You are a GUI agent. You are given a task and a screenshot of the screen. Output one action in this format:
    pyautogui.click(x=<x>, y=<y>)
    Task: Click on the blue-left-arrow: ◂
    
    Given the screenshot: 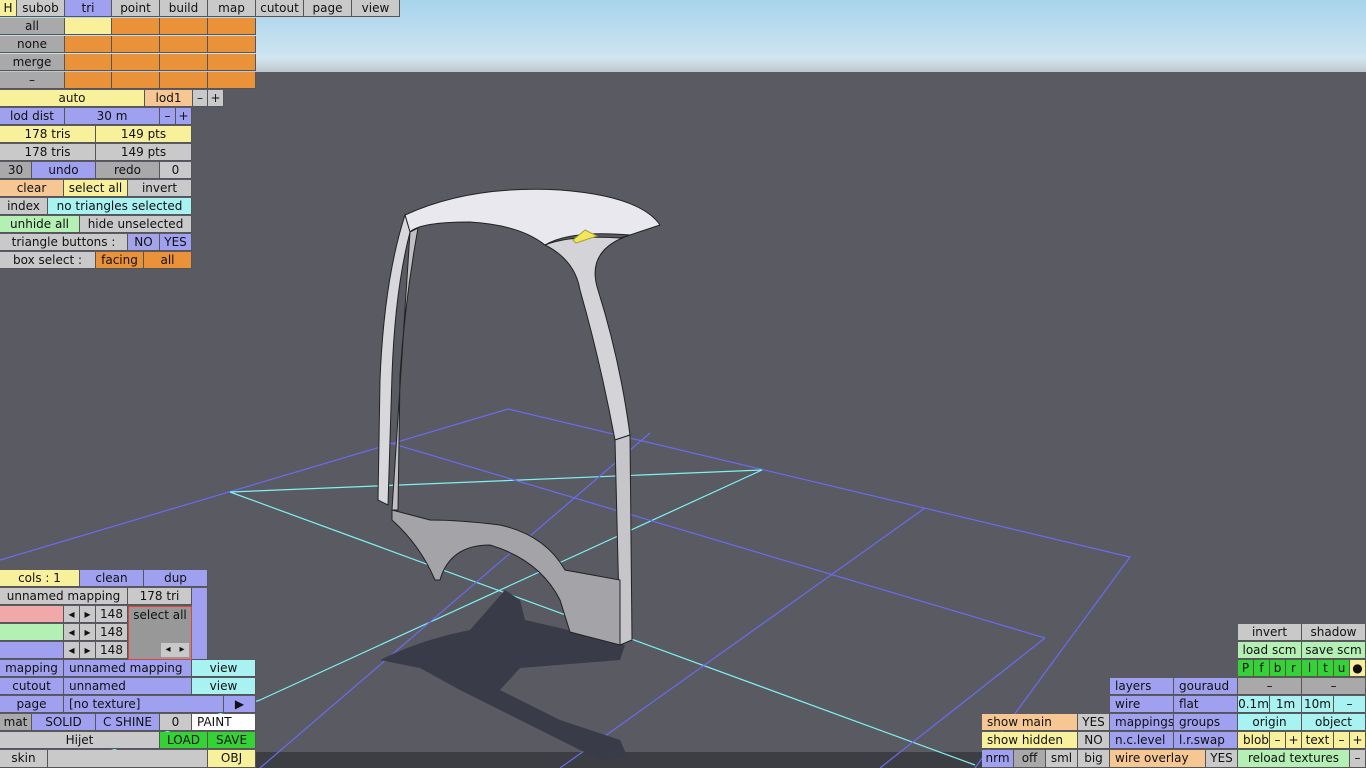 What is the action you would take?
    pyautogui.click(x=72, y=650)
    